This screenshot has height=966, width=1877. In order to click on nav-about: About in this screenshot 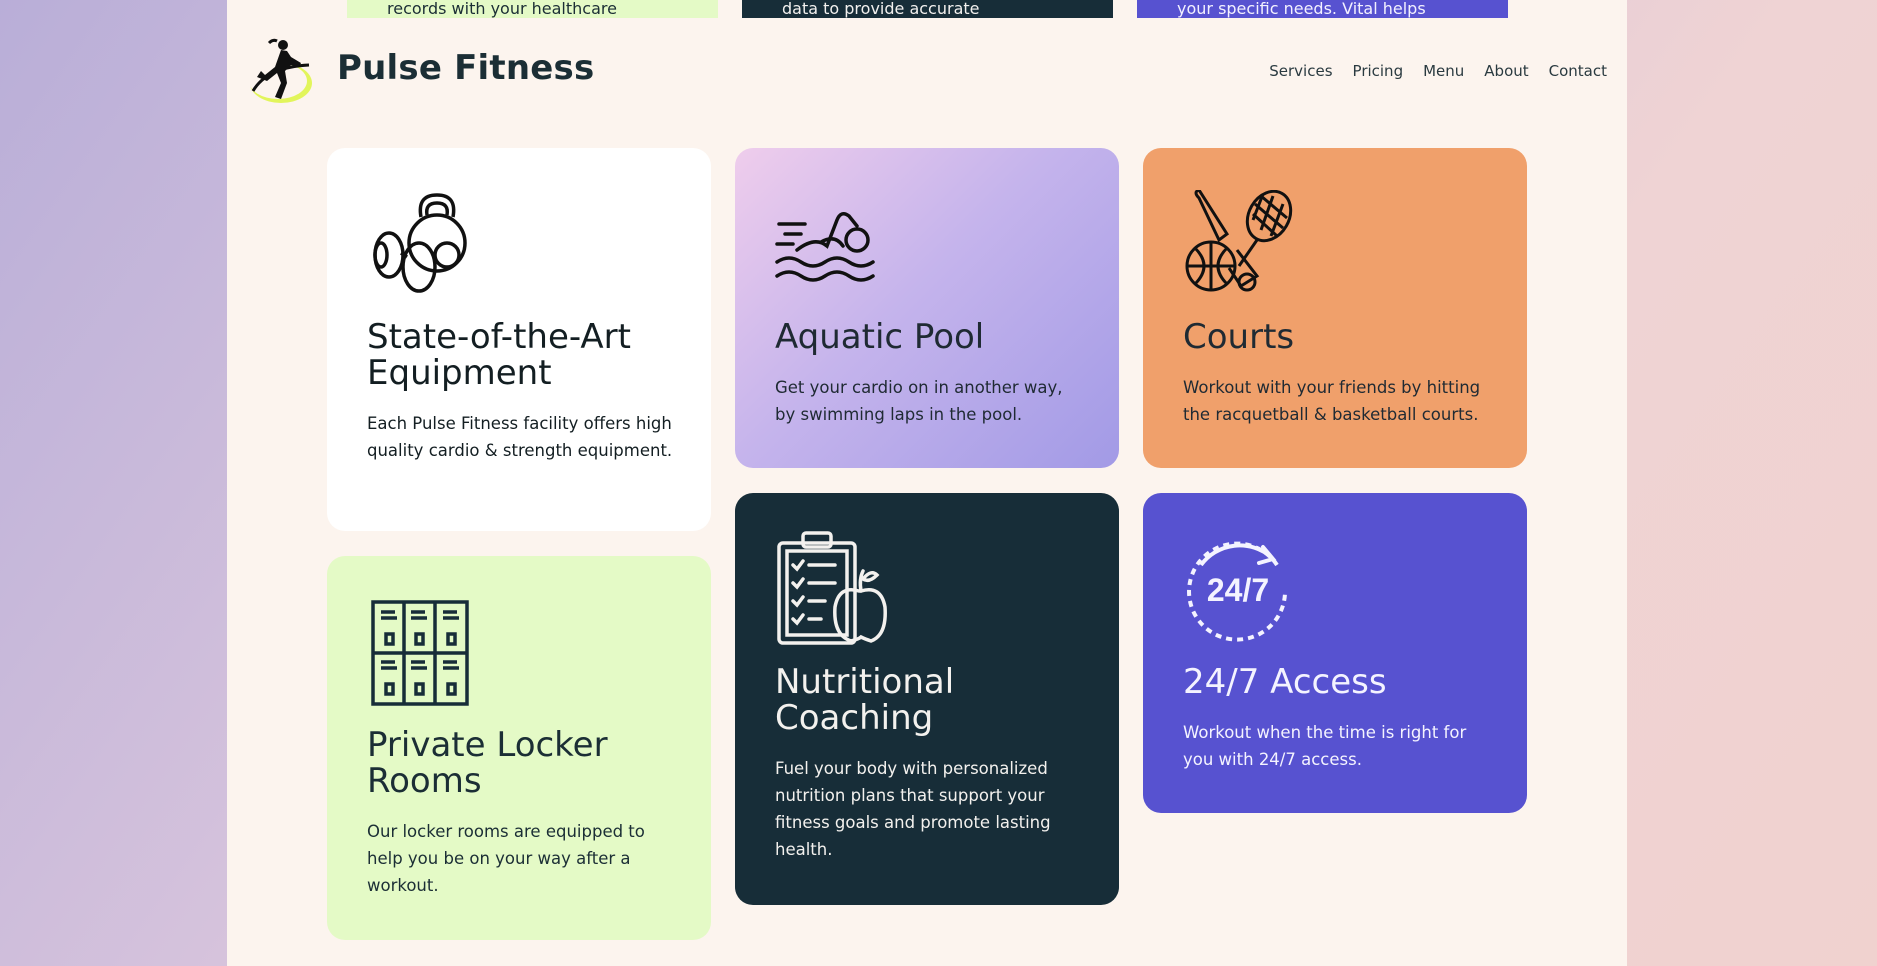, I will do `click(1506, 71)`.